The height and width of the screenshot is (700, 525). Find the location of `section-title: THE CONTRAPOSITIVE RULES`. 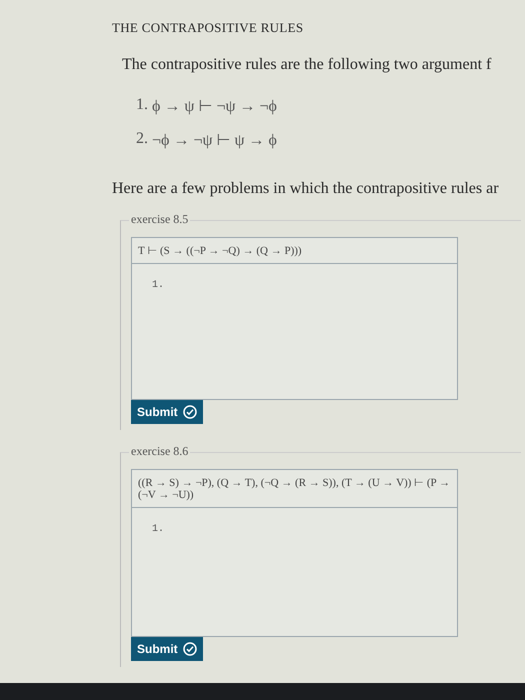

section-title: THE CONTRAPOSITIVE RULES is located at coordinates (208, 28).